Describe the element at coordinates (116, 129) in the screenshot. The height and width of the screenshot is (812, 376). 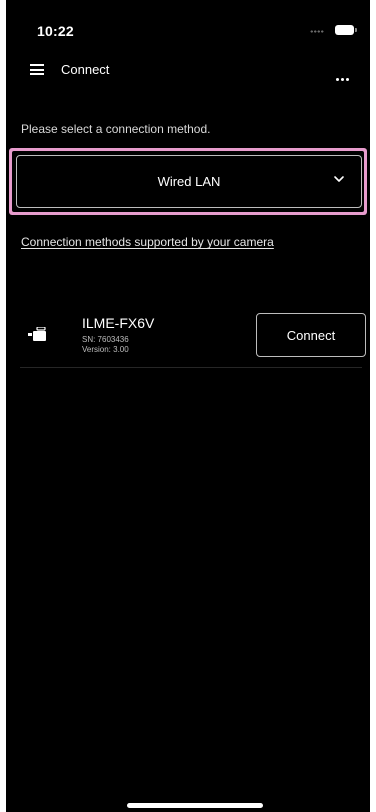
I see `connection-prompt: Please select a connection method.` at that location.